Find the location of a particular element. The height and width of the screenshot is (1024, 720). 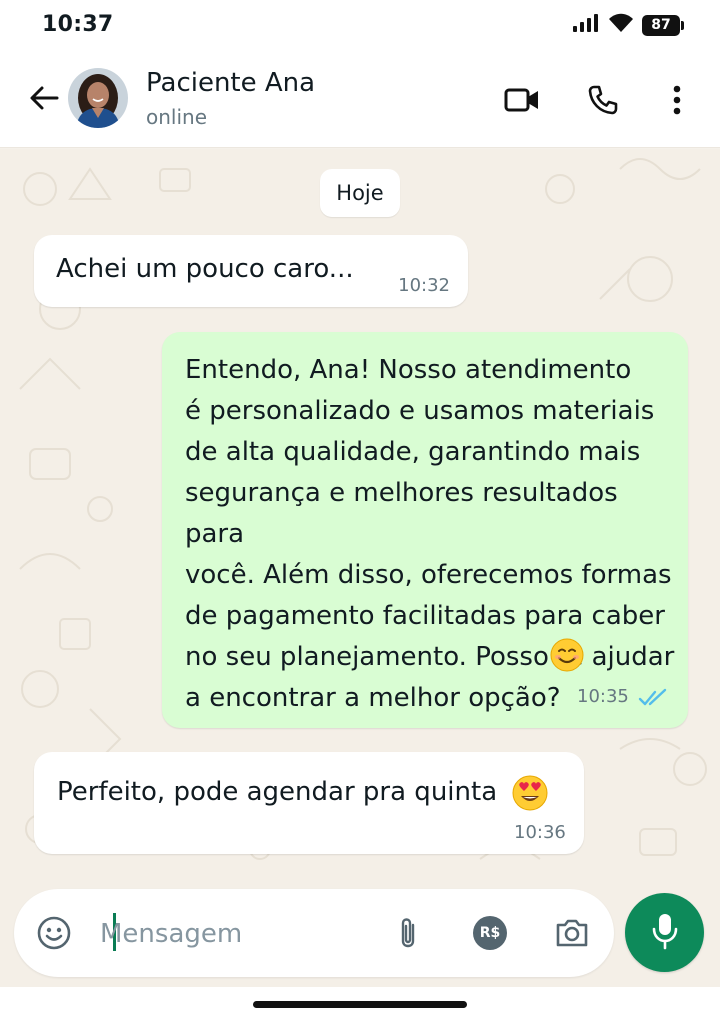

status-bar: 10:37 87 is located at coordinates (360, 26).